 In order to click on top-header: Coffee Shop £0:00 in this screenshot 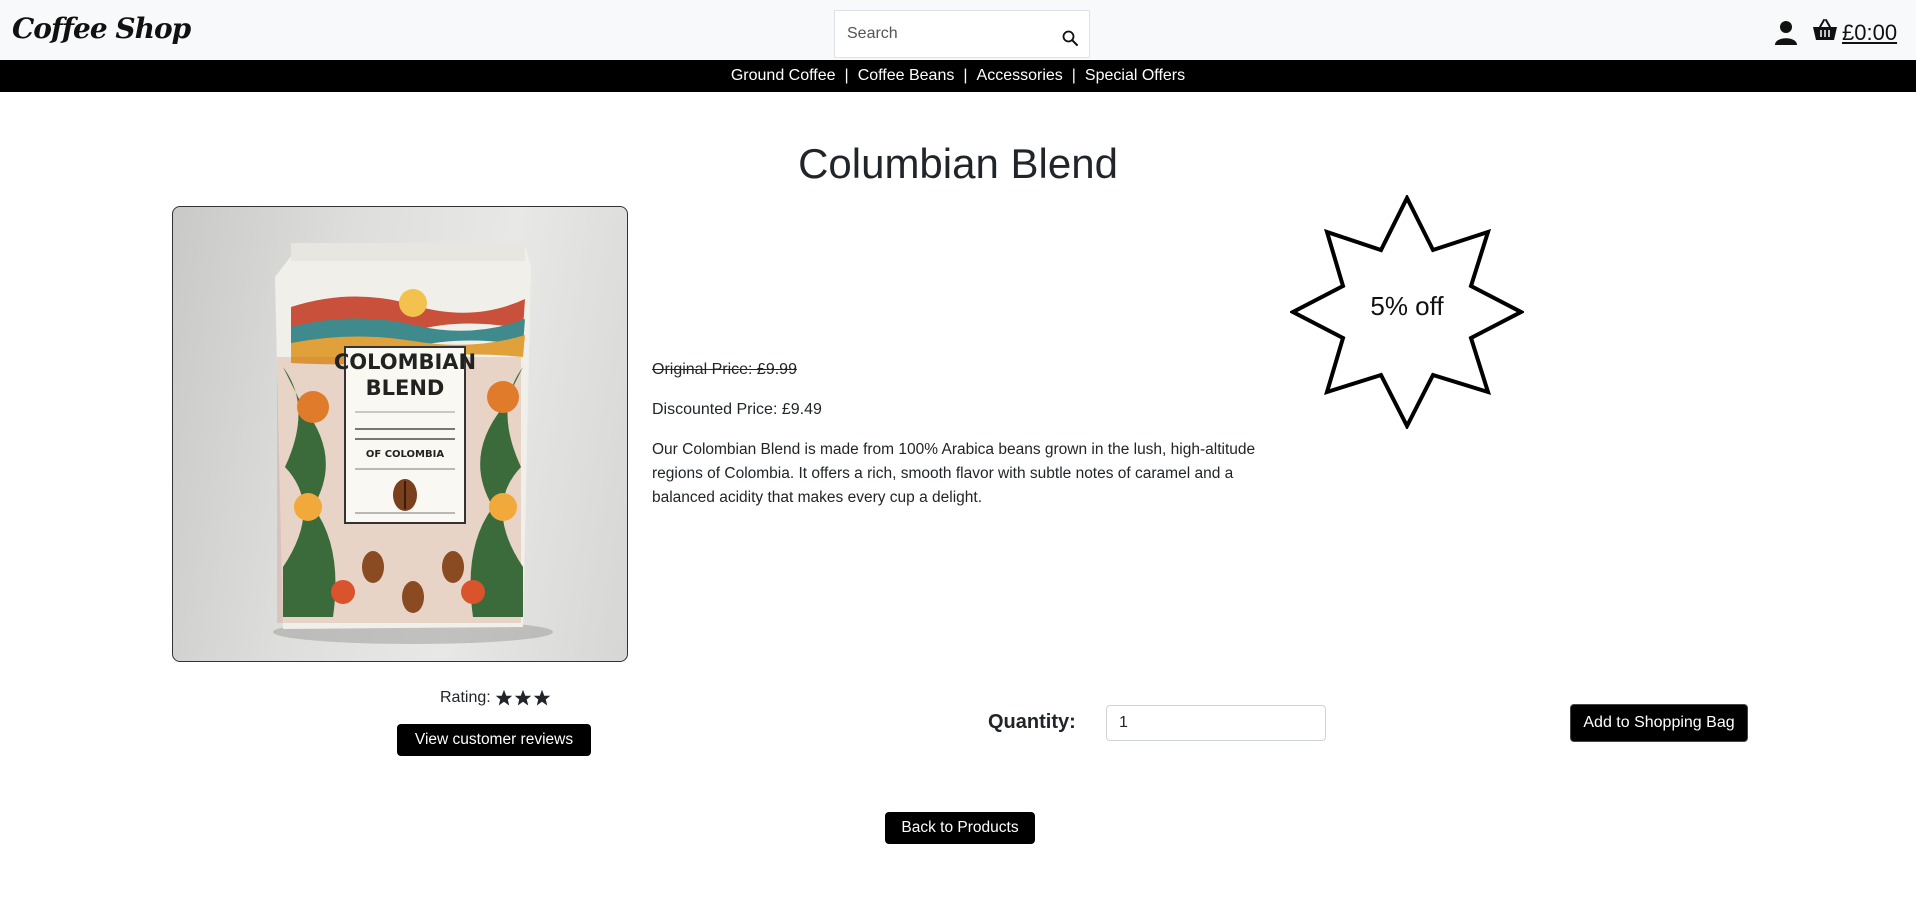, I will do `click(958, 30)`.